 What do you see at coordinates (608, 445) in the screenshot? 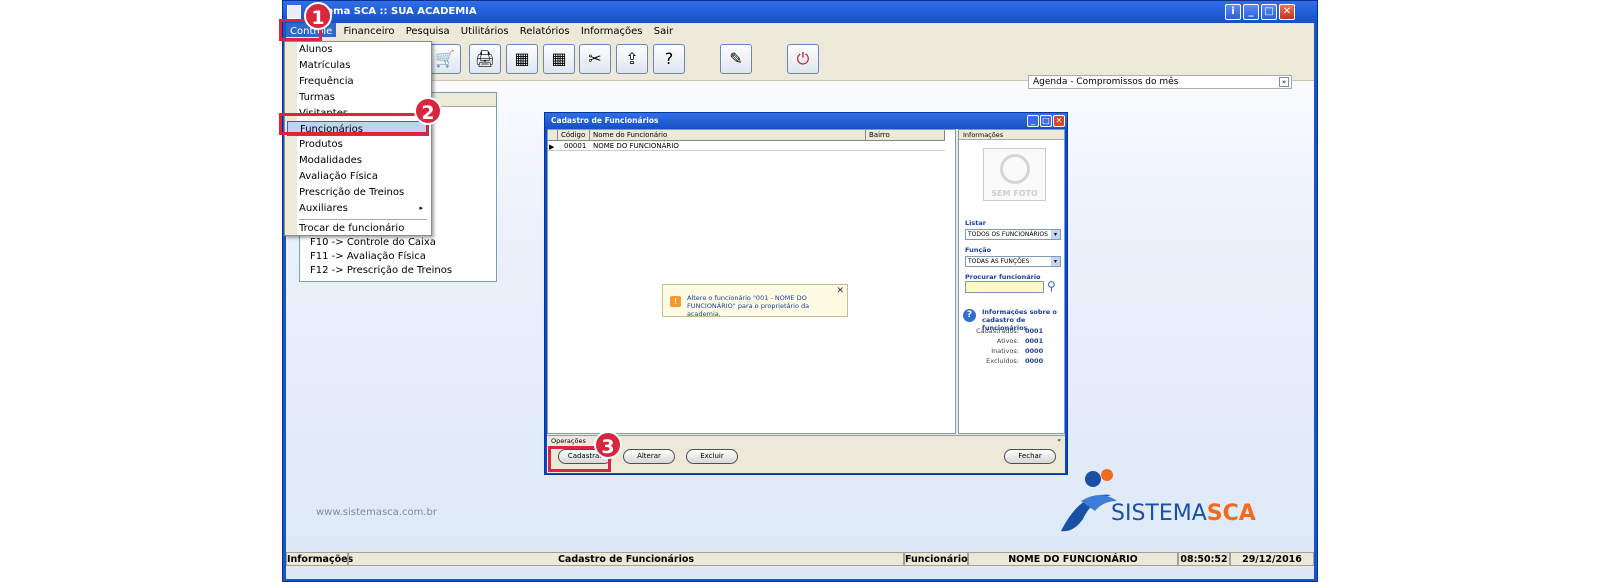
I see `step-badge-3: 3` at bounding box center [608, 445].